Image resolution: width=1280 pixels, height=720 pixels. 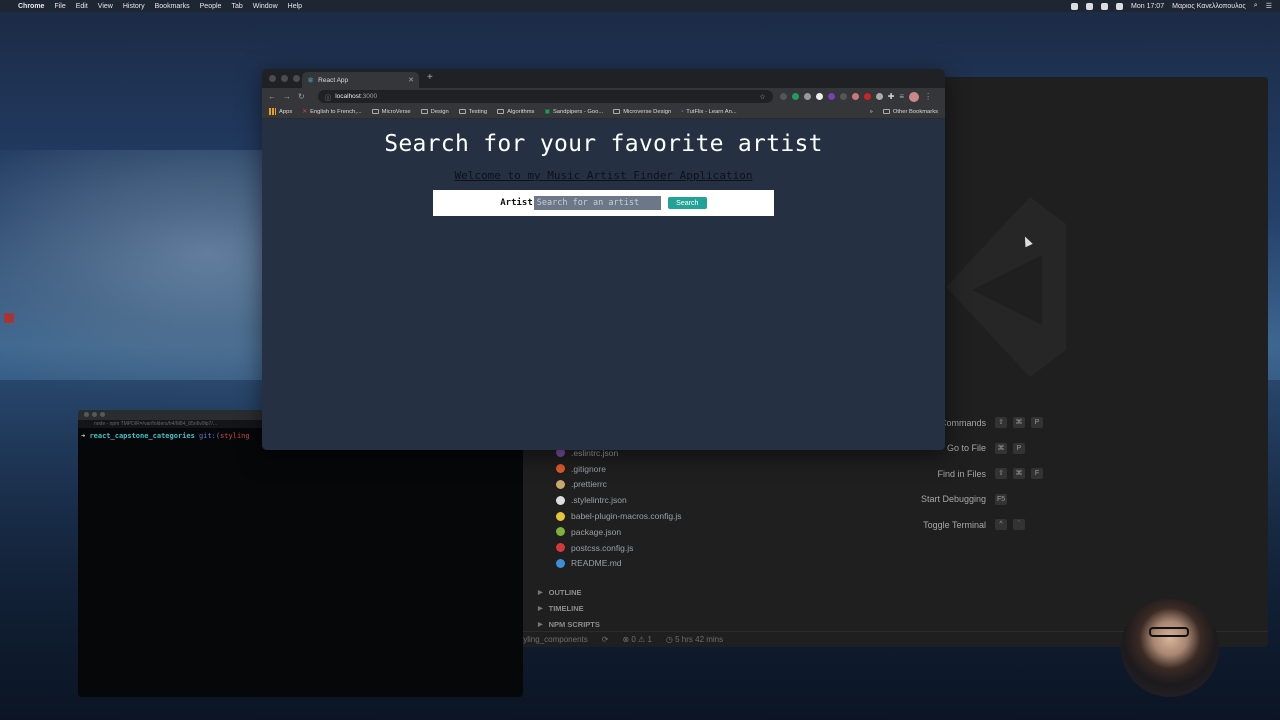 What do you see at coordinates (619, 469) in the screenshot?
I see `file-item: .gitignore` at bounding box center [619, 469].